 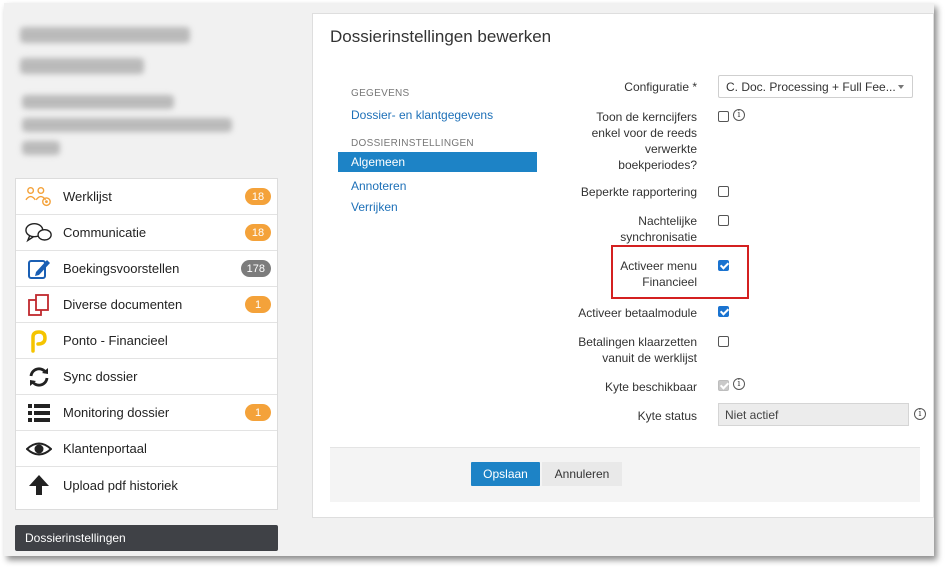 I want to click on nav-item-upload-pdf-historiek: Upload pdf historiek, so click(x=146, y=485).